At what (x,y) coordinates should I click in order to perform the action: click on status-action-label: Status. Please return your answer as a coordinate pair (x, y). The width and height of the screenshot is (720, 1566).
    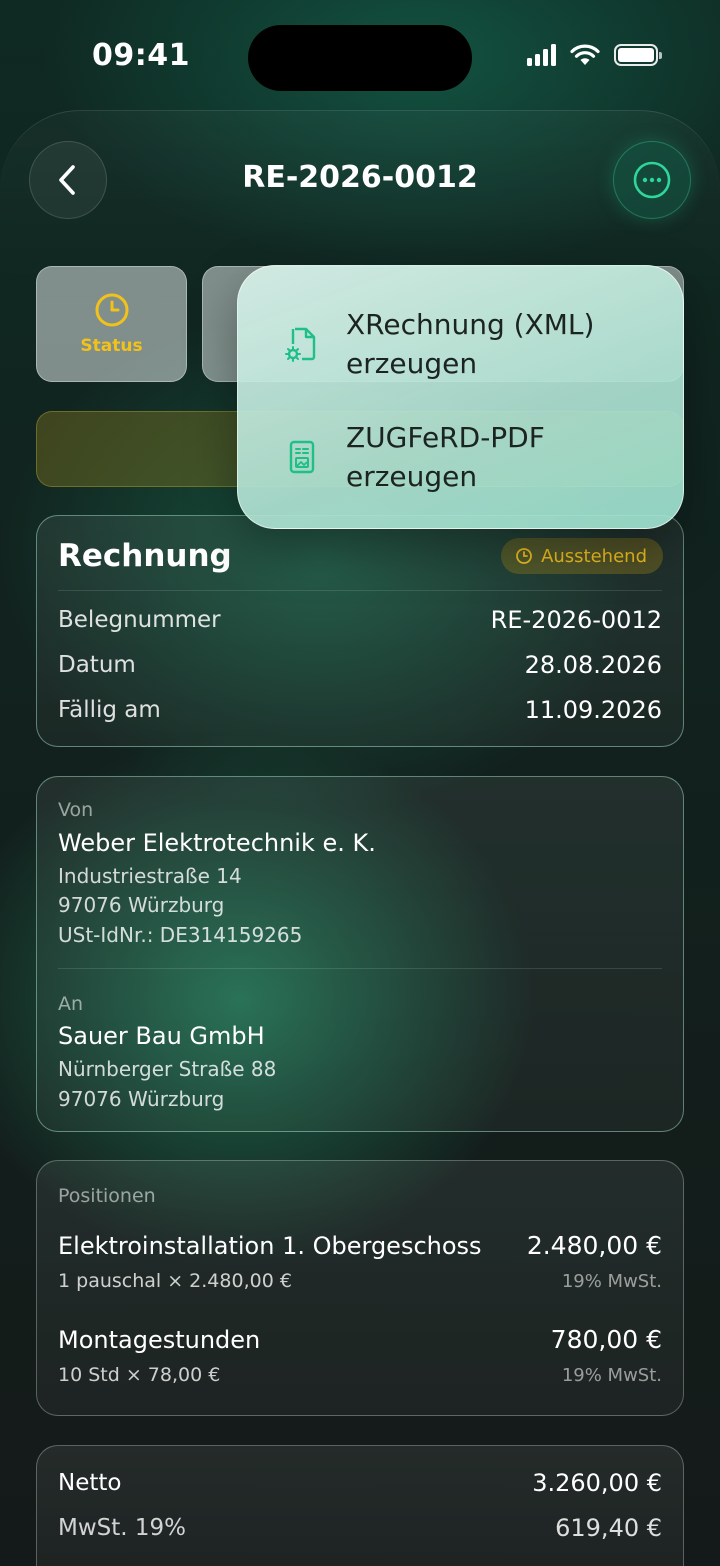
    Looking at the image, I should click on (111, 346).